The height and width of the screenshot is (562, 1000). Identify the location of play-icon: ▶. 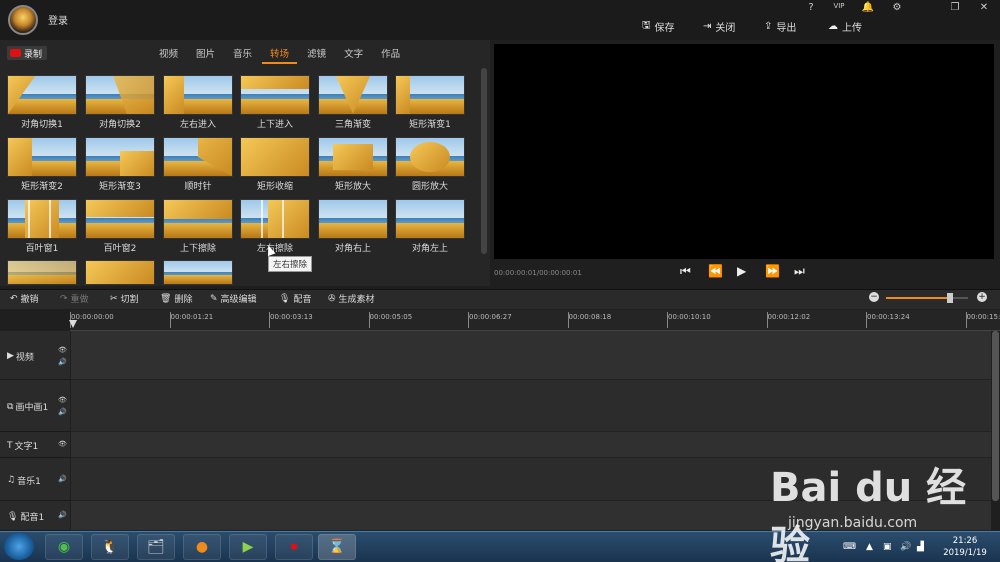
(741, 271).